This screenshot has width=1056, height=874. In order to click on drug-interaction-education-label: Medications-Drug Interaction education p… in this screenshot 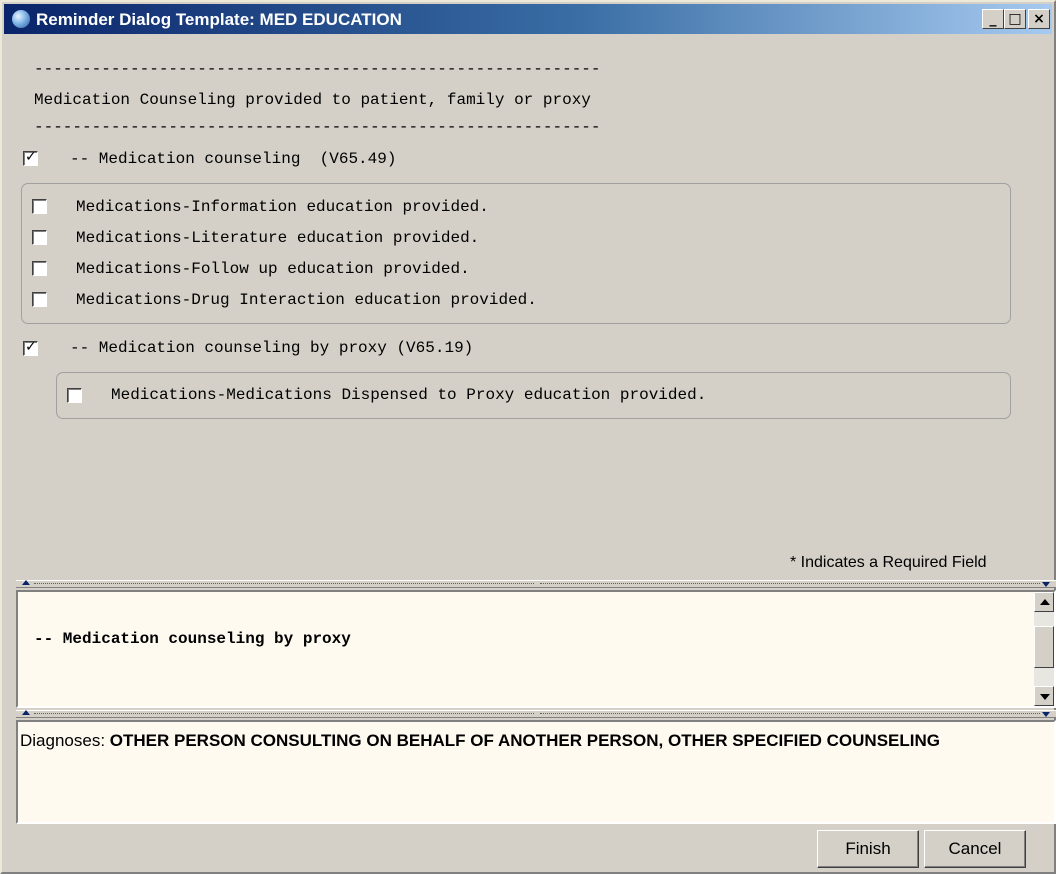, I will do `click(306, 300)`.